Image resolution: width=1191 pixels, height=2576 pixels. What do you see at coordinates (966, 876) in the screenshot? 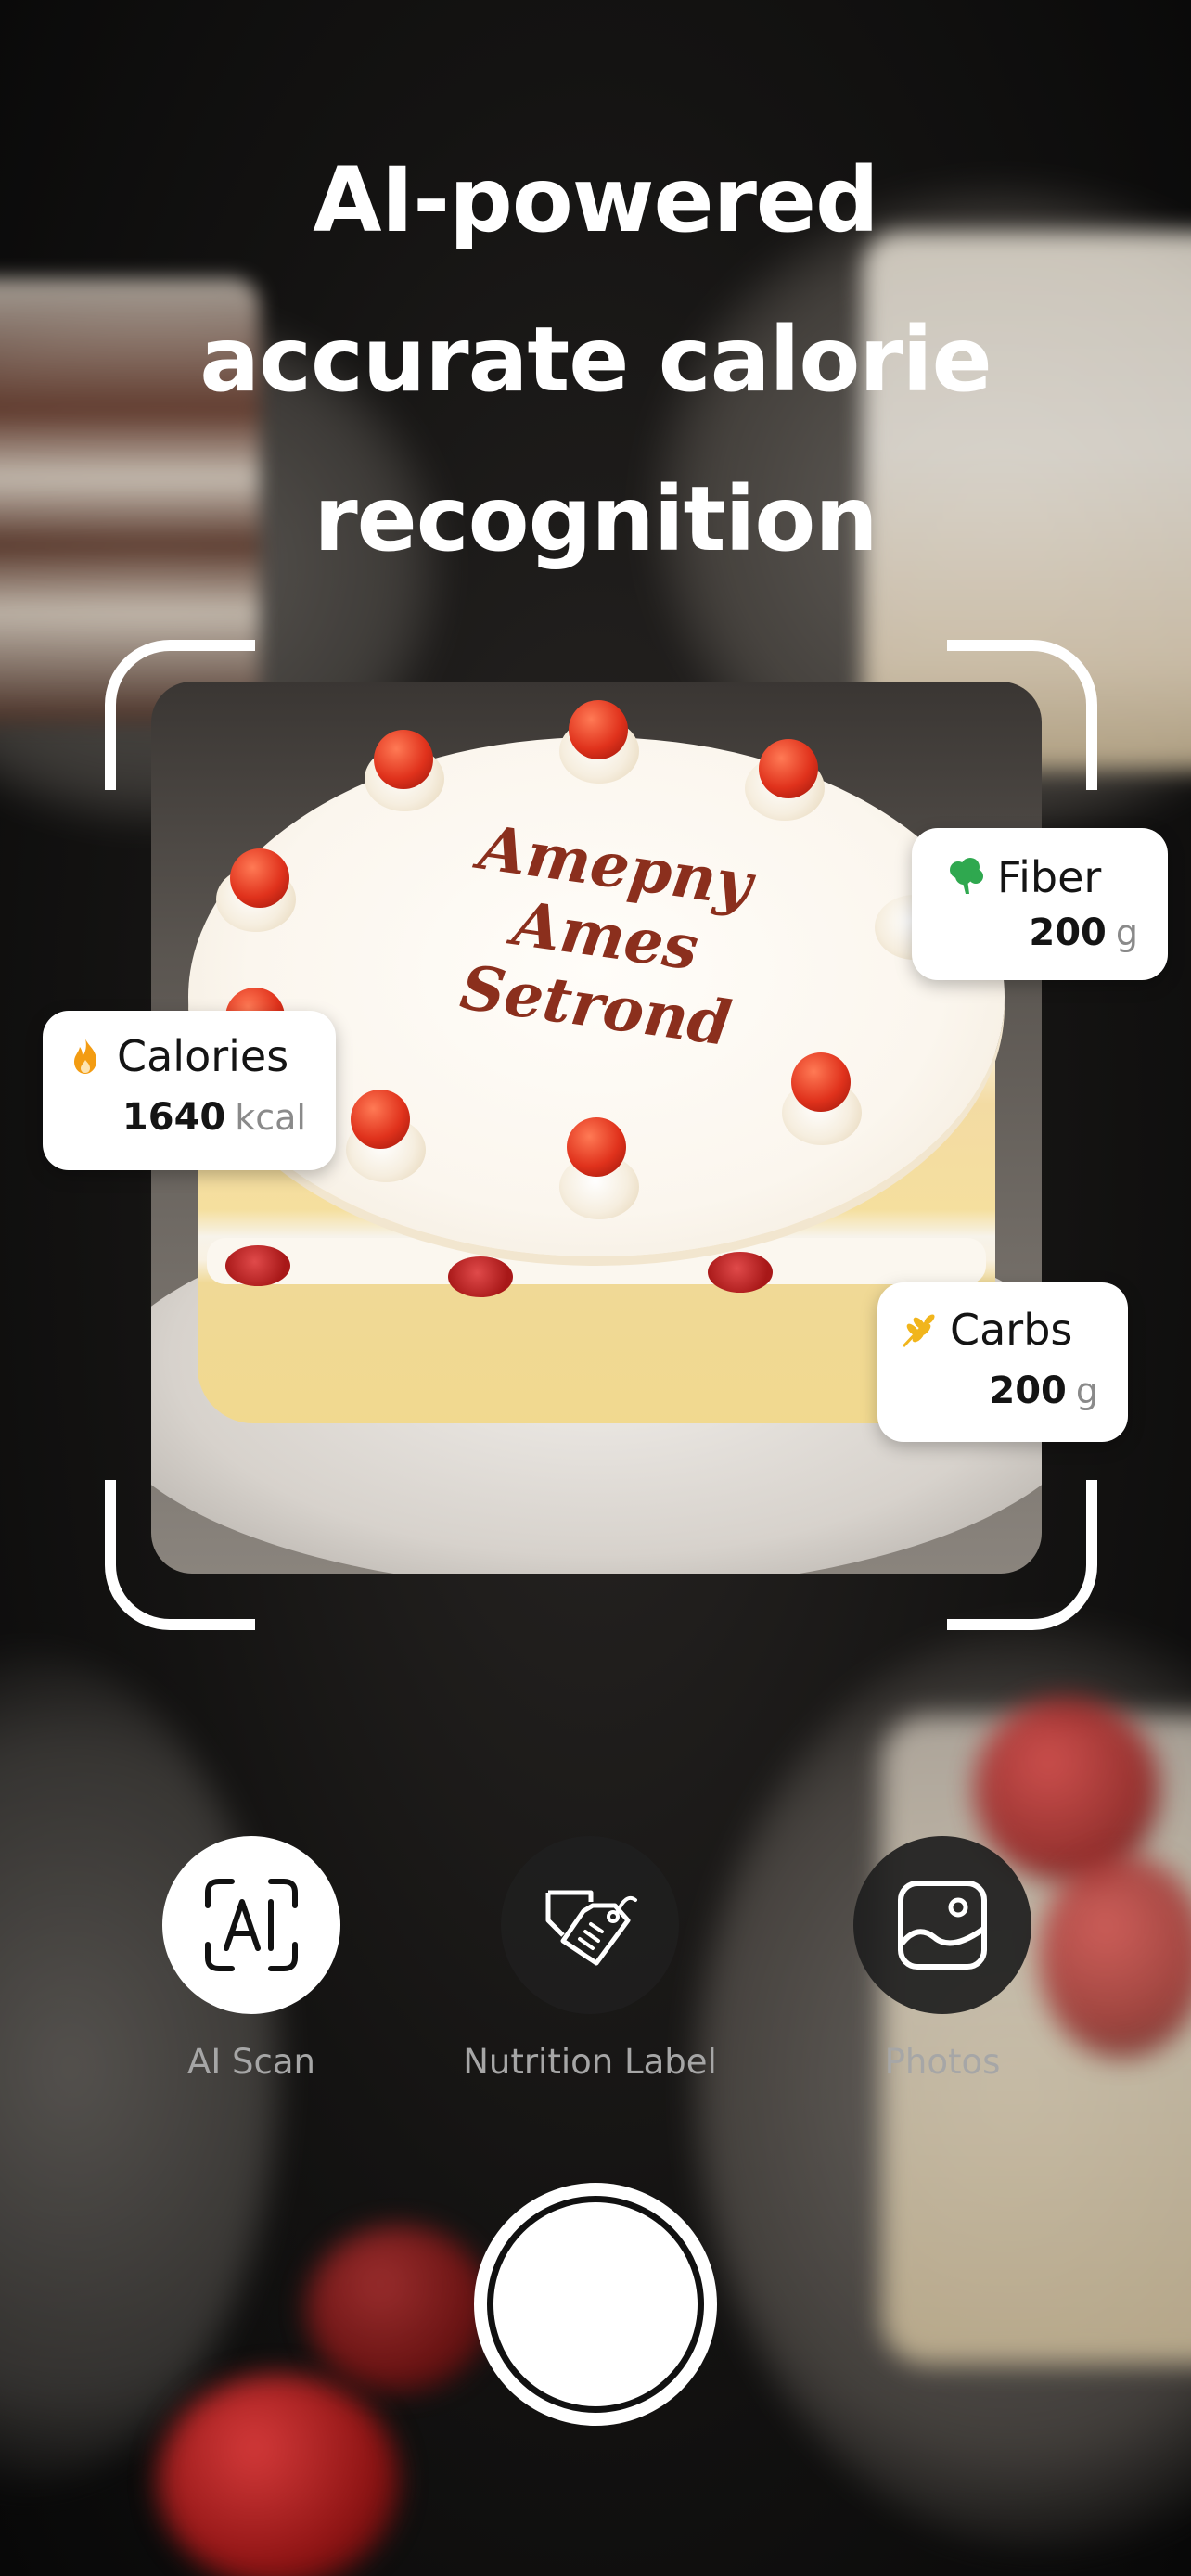
I see `broccoli-icon` at bounding box center [966, 876].